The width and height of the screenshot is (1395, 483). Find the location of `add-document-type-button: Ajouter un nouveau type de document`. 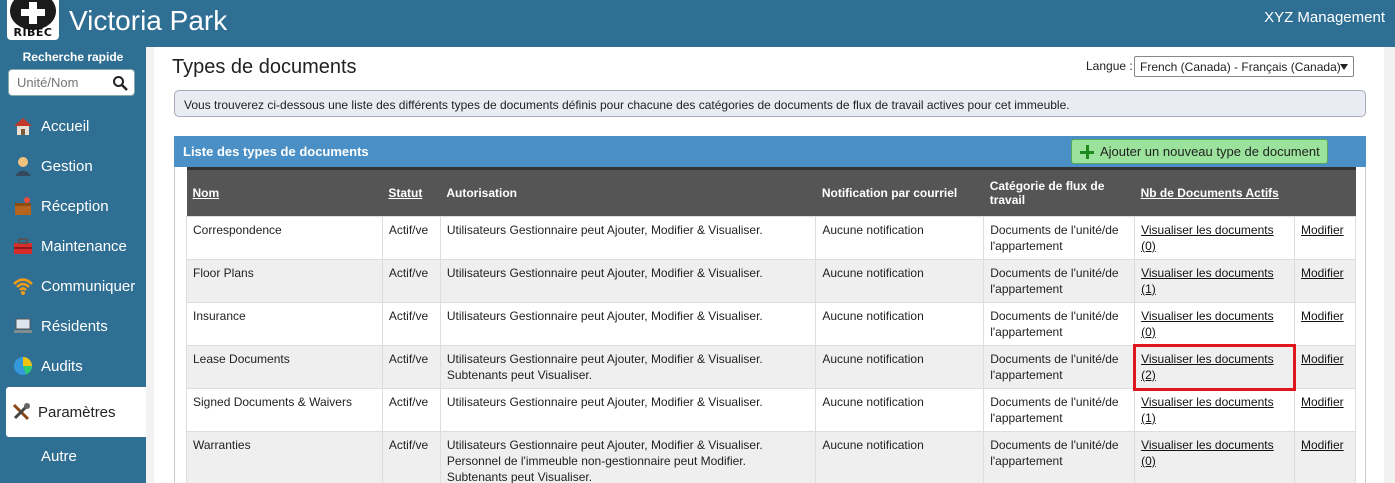

add-document-type-button: Ajouter un nouveau type de document is located at coordinates (1199, 151).